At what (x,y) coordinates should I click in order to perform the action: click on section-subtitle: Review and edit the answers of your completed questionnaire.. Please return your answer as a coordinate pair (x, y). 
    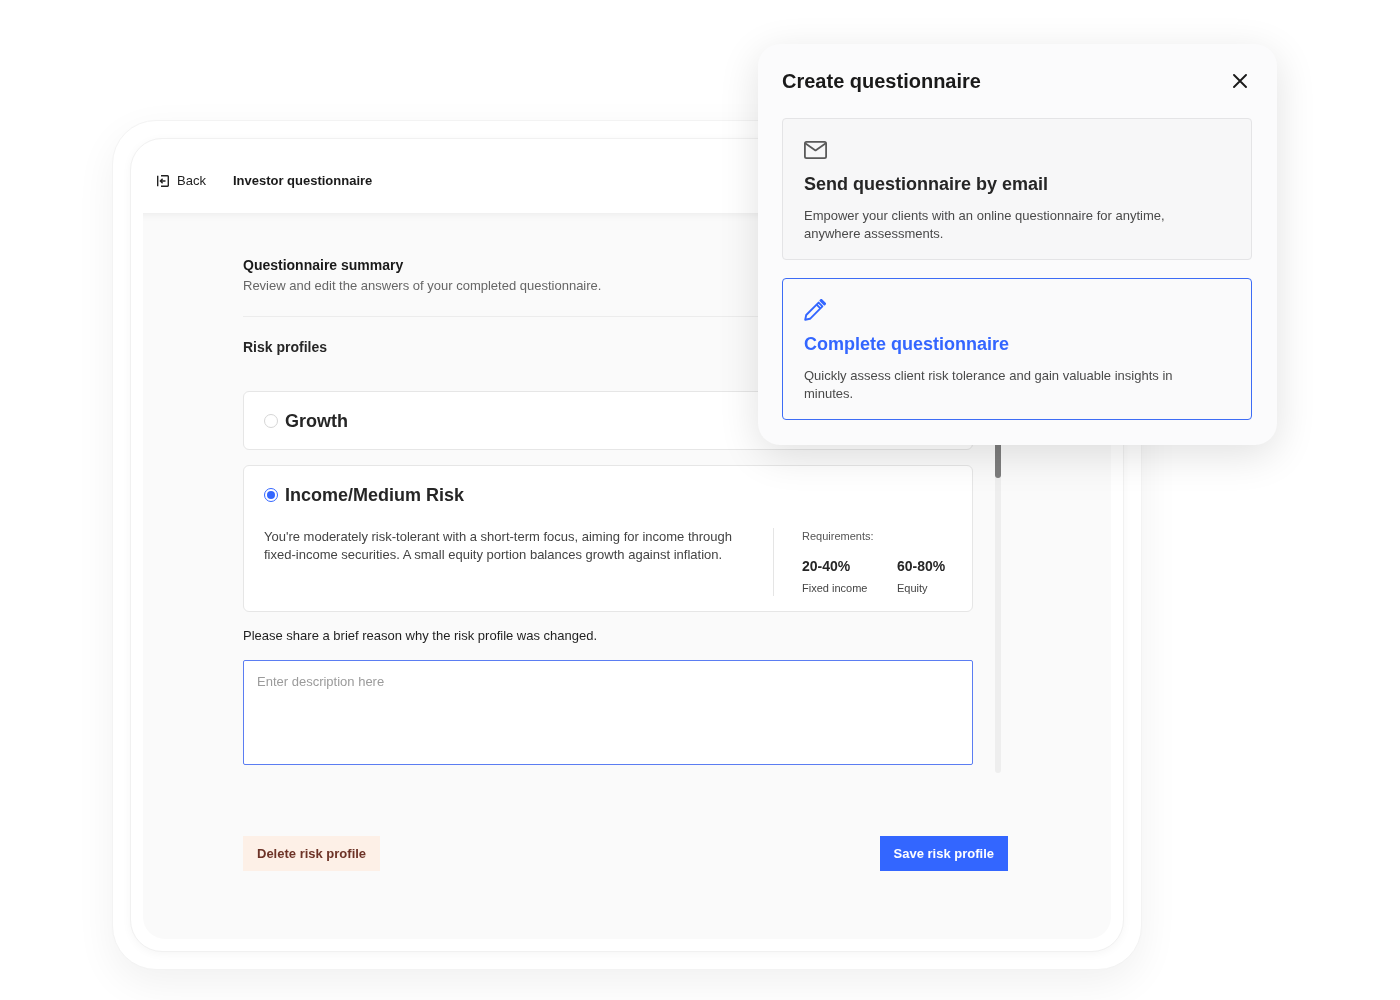
    Looking at the image, I should click on (422, 286).